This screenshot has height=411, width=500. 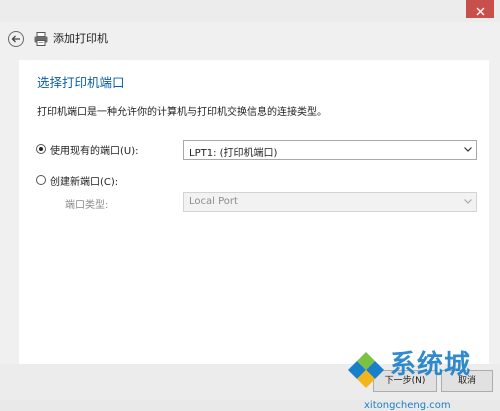 I want to click on port-type-label: 端口类型:, so click(x=87, y=205).